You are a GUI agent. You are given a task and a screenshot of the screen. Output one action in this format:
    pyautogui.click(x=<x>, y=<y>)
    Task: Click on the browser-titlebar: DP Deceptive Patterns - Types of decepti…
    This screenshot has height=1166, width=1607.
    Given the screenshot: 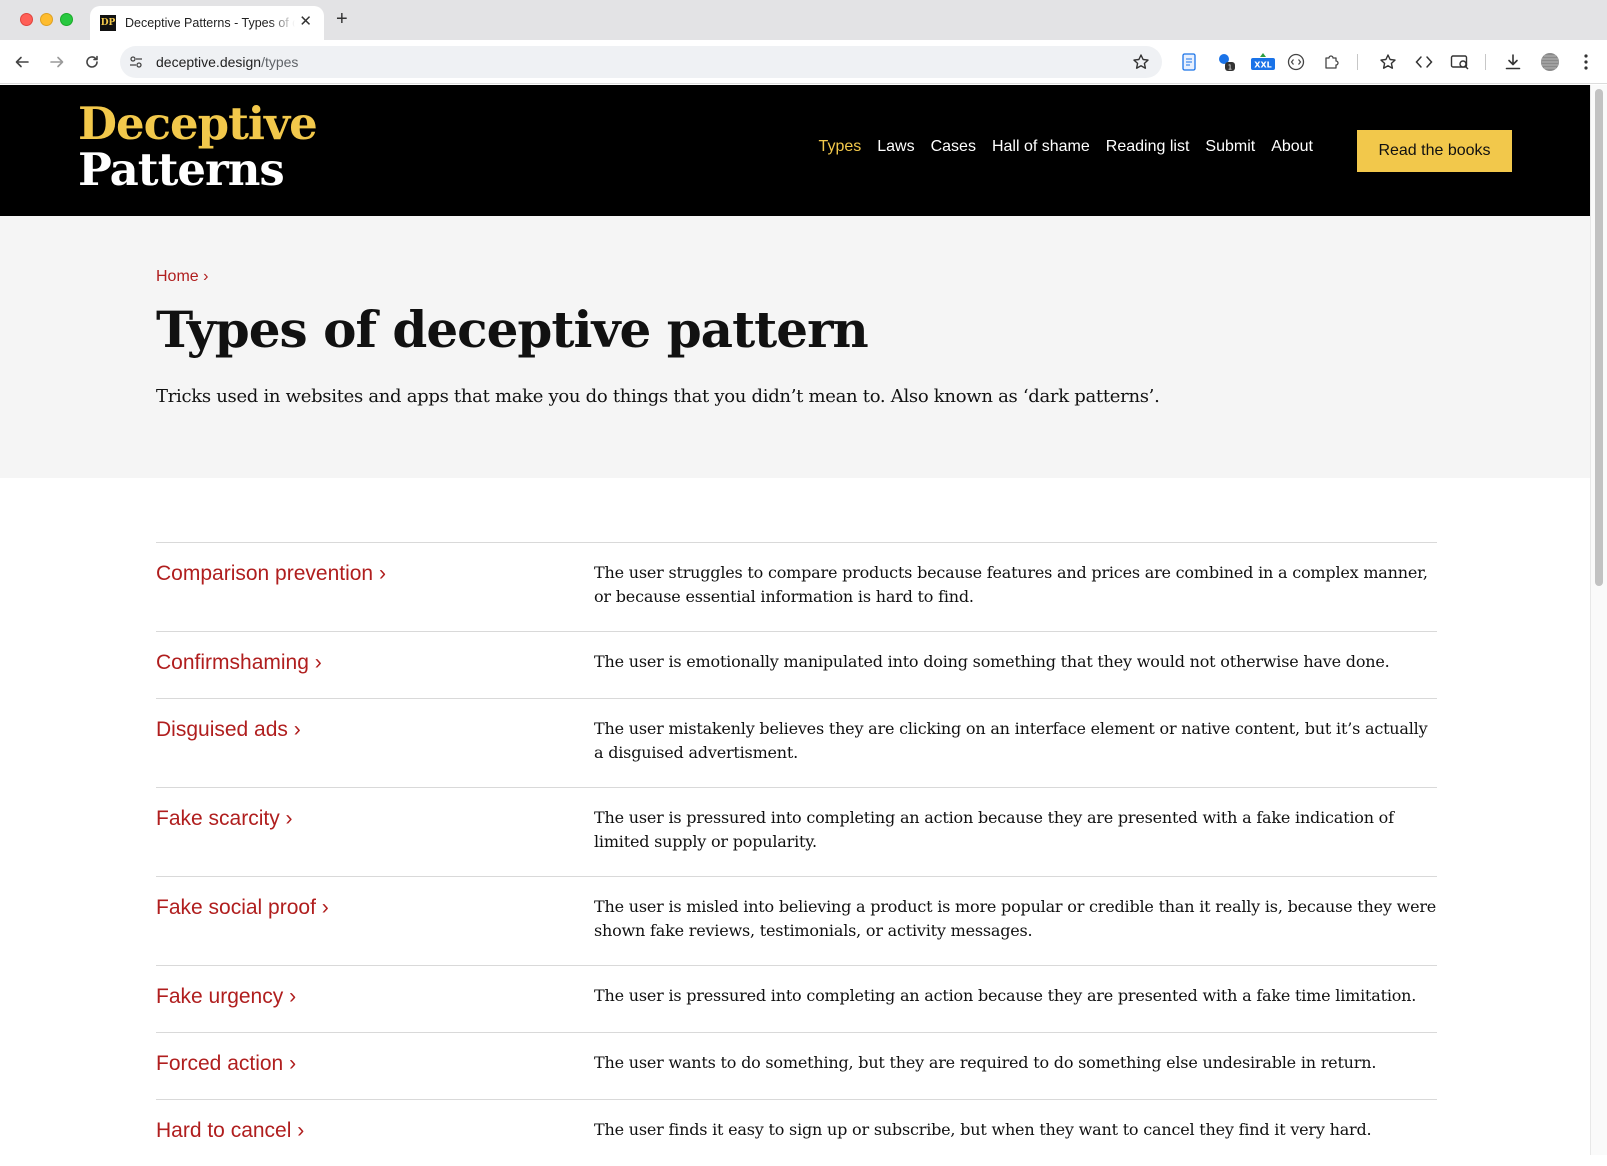 What is the action you would take?
    pyautogui.click(x=803, y=20)
    